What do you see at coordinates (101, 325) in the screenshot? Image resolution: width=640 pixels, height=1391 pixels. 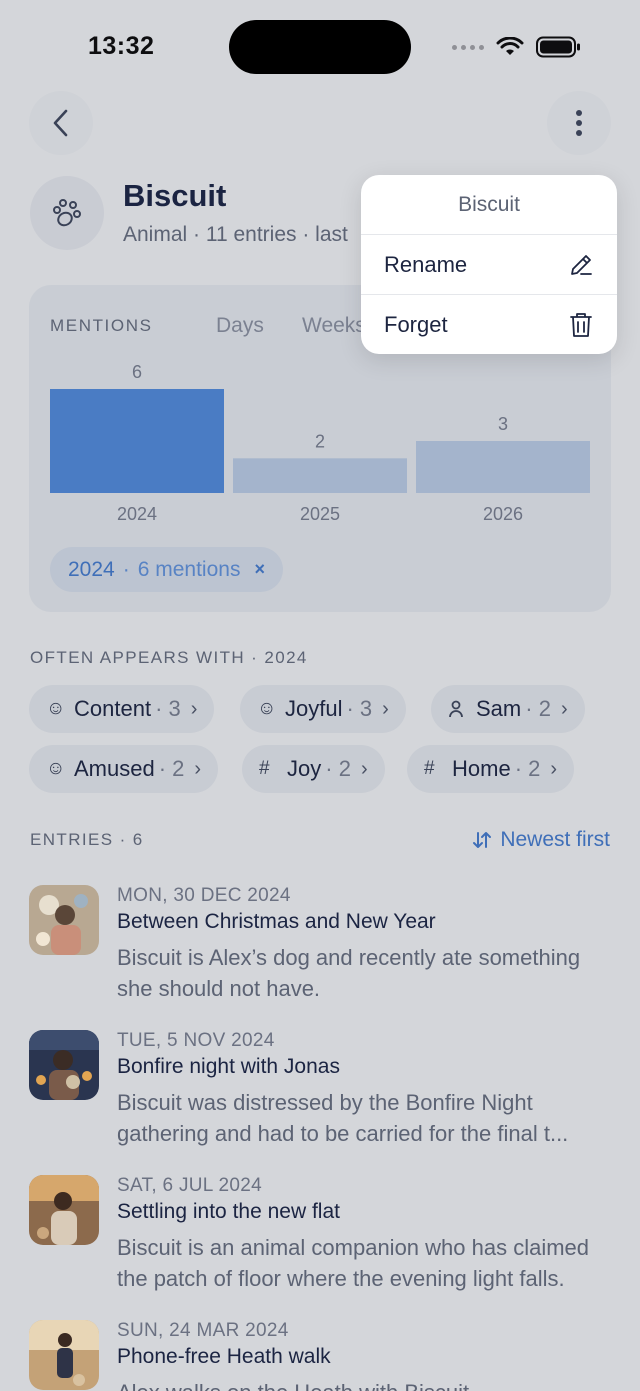 I see `mentions-label: MENTIONS` at bounding box center [101, 325].